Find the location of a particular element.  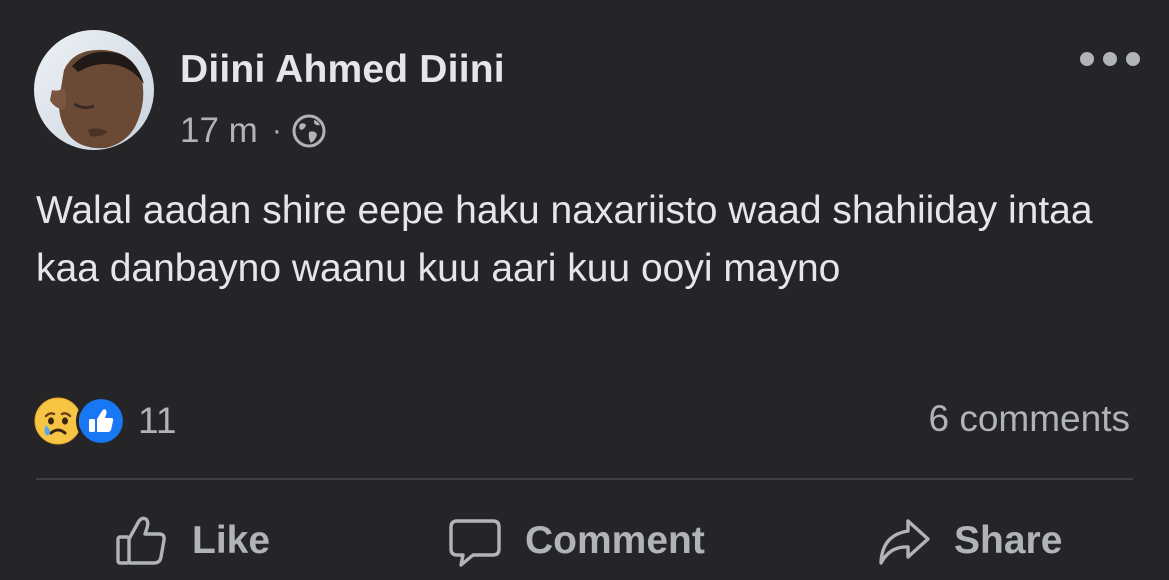

share-button: Share is located at coordinates (969, 541).